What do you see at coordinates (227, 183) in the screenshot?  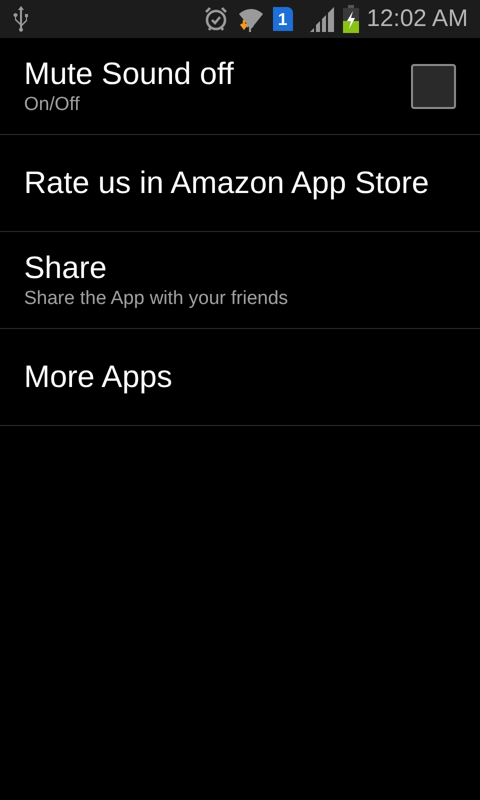 I see `item-title: Rate us in Amazon App Store` at bounding box center [227, 183].